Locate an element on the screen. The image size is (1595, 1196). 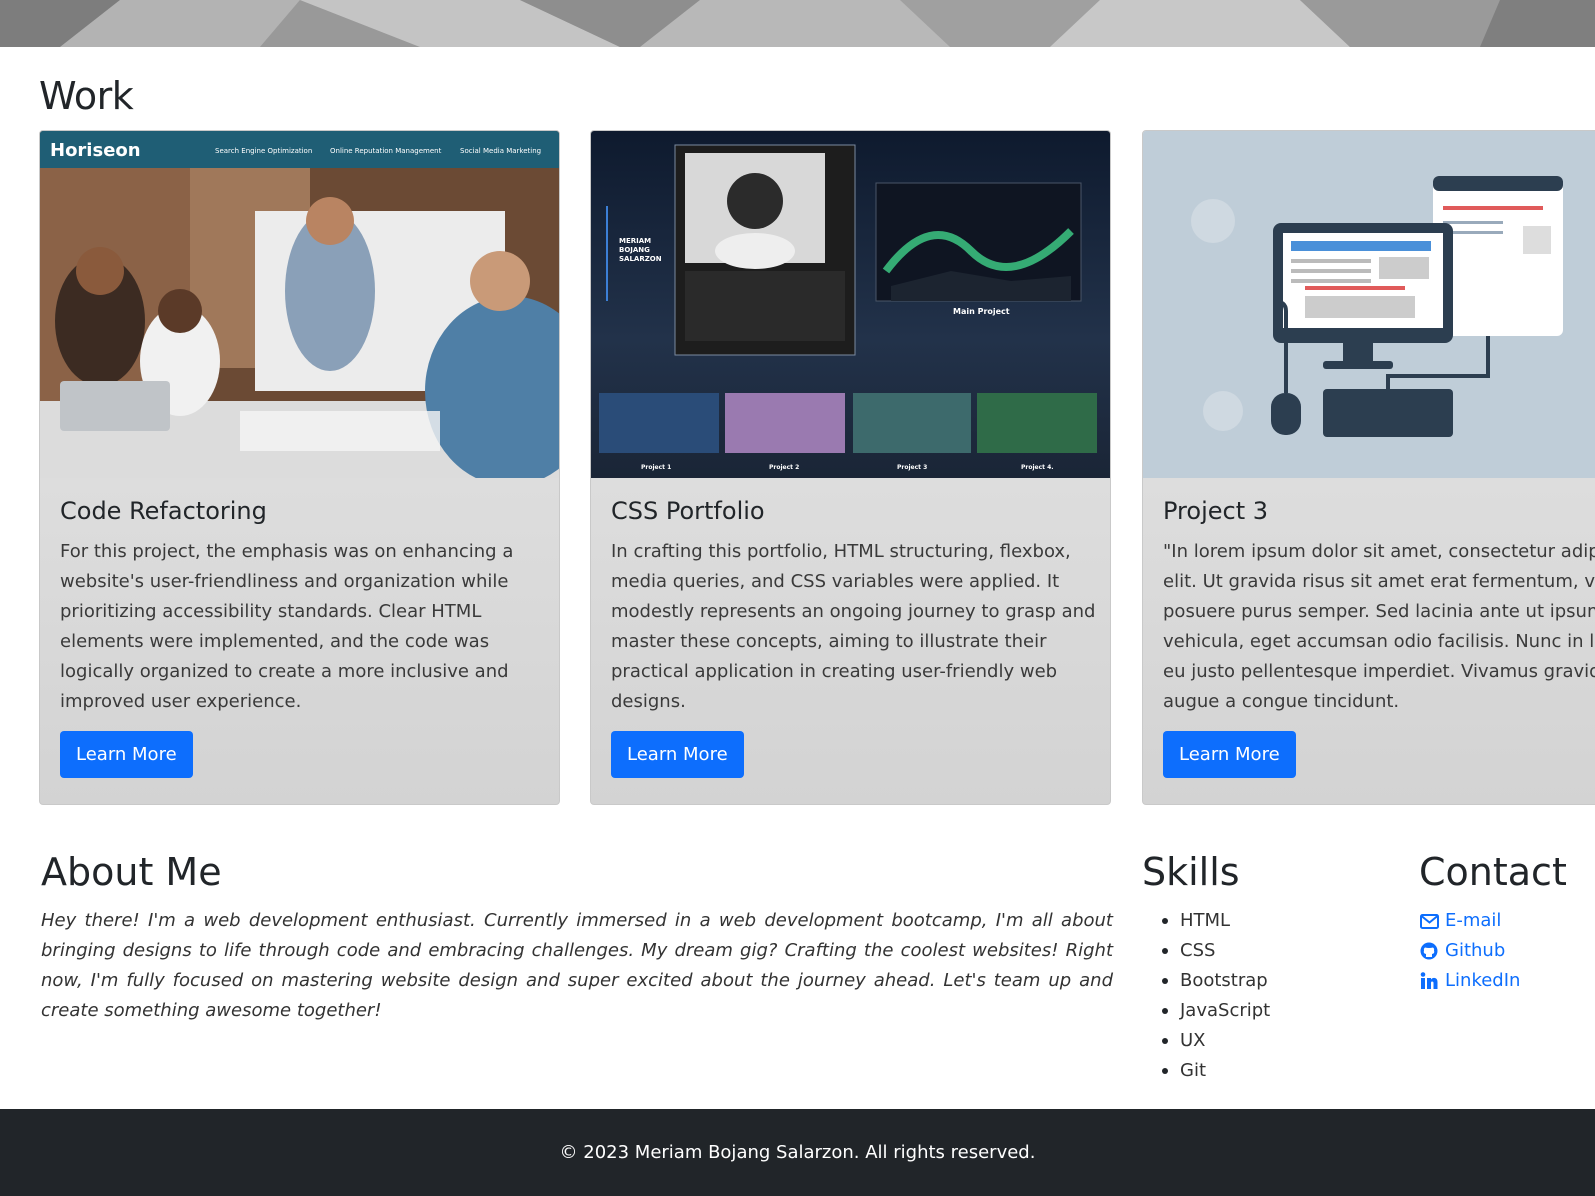
svg-text: Project 3 is located at coordinates (912, 467).